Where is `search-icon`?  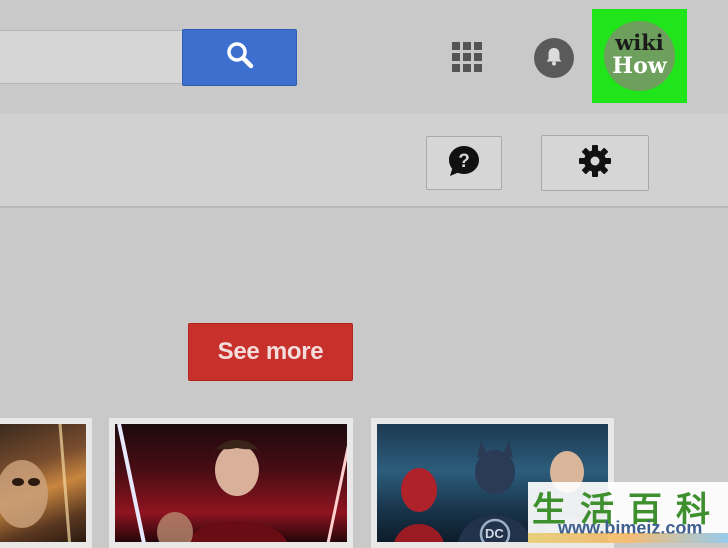 search-icon is located at coordinates (240, 57).